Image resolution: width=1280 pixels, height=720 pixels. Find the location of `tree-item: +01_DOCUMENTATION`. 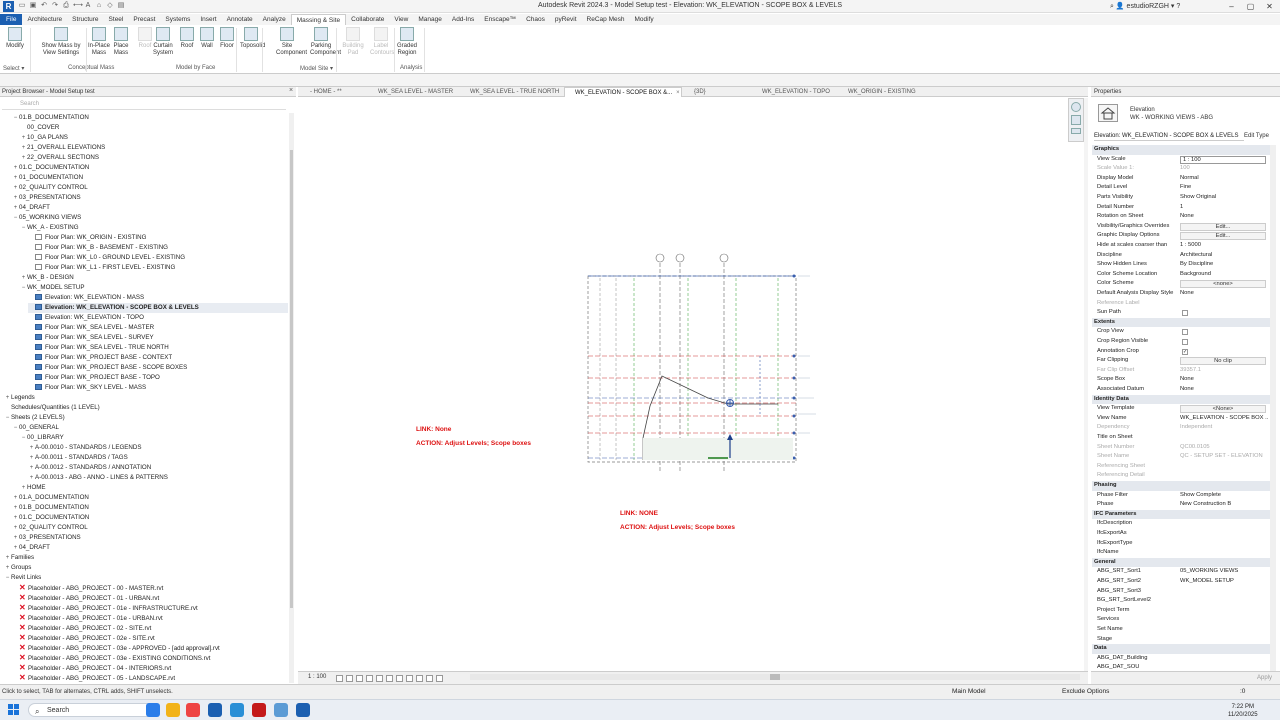

tree-item: +01_DOCUMENTATION is located at coordinates (150, 178).